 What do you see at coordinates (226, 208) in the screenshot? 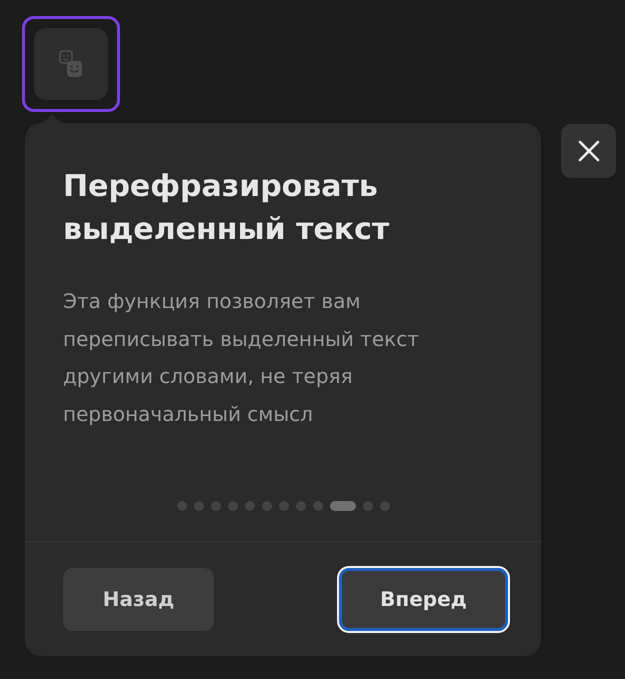
I see `popover-title: Перефразировать выделенный текст` at bounding box center [226, 208].